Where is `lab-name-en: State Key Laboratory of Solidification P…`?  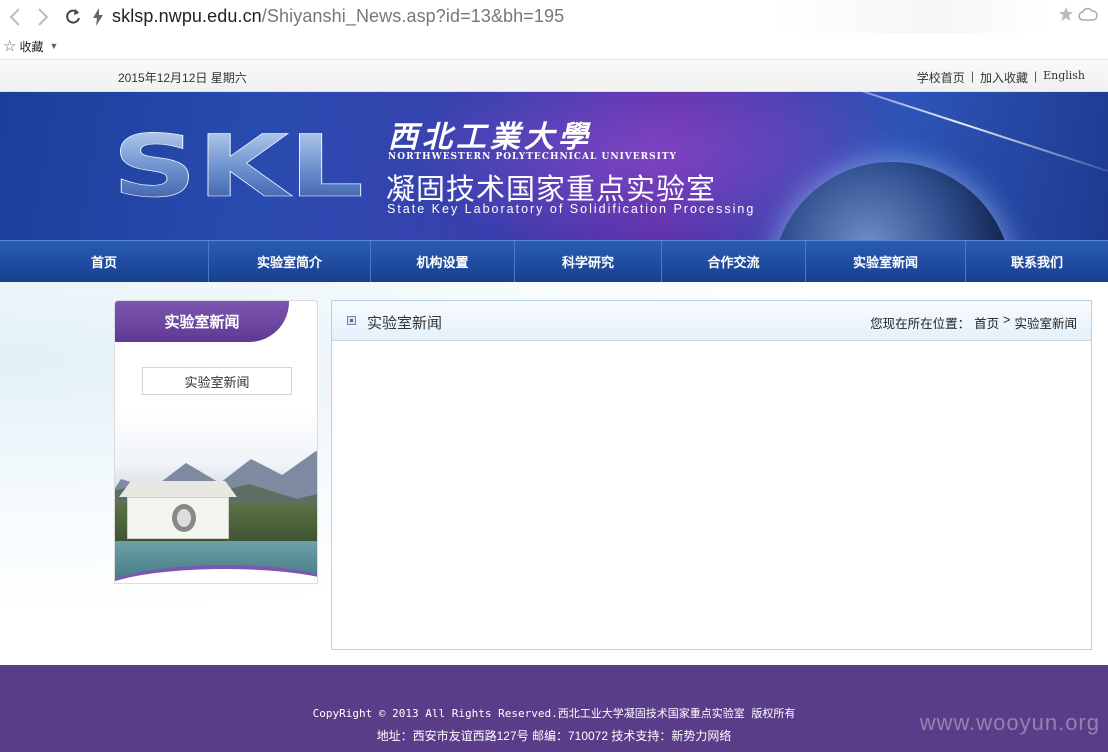 lab-name-en: State Key Laboratory of Solidification P… is located at coordinates (571, 209).